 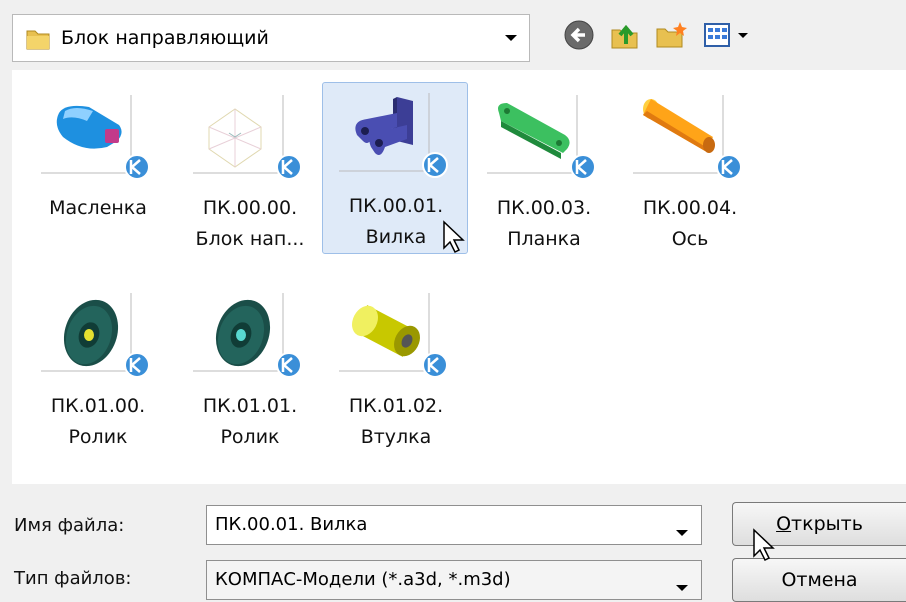 What do you see at coordinates (69, 525) in the screenshot?
I see `filename-label: Имя файла:` at bounding box center [69, 525].